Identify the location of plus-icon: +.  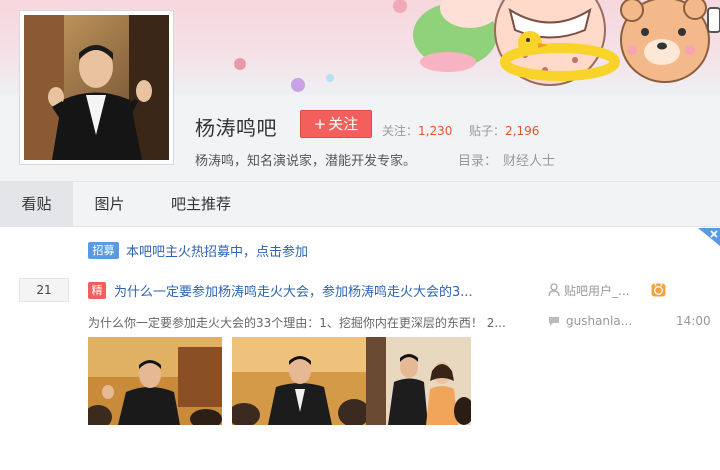
(320, 124).